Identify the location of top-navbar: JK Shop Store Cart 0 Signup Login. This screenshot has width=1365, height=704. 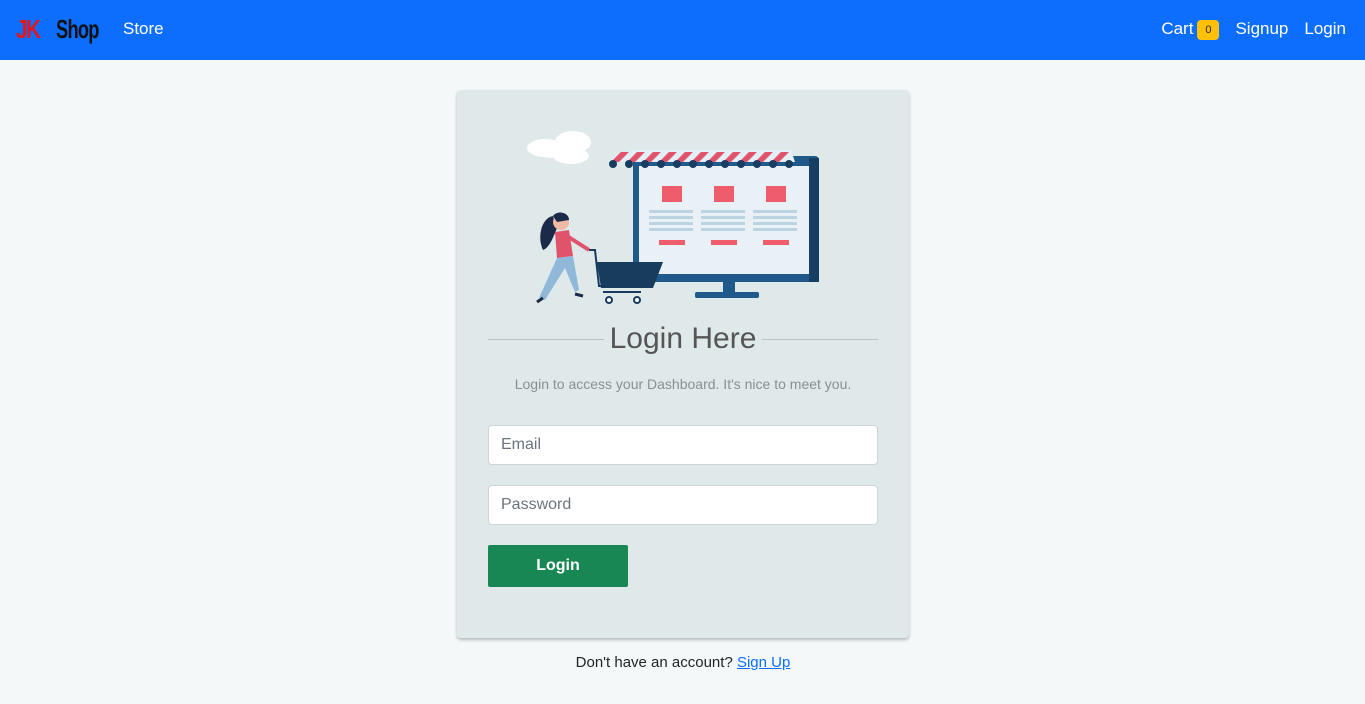
(682, 30).